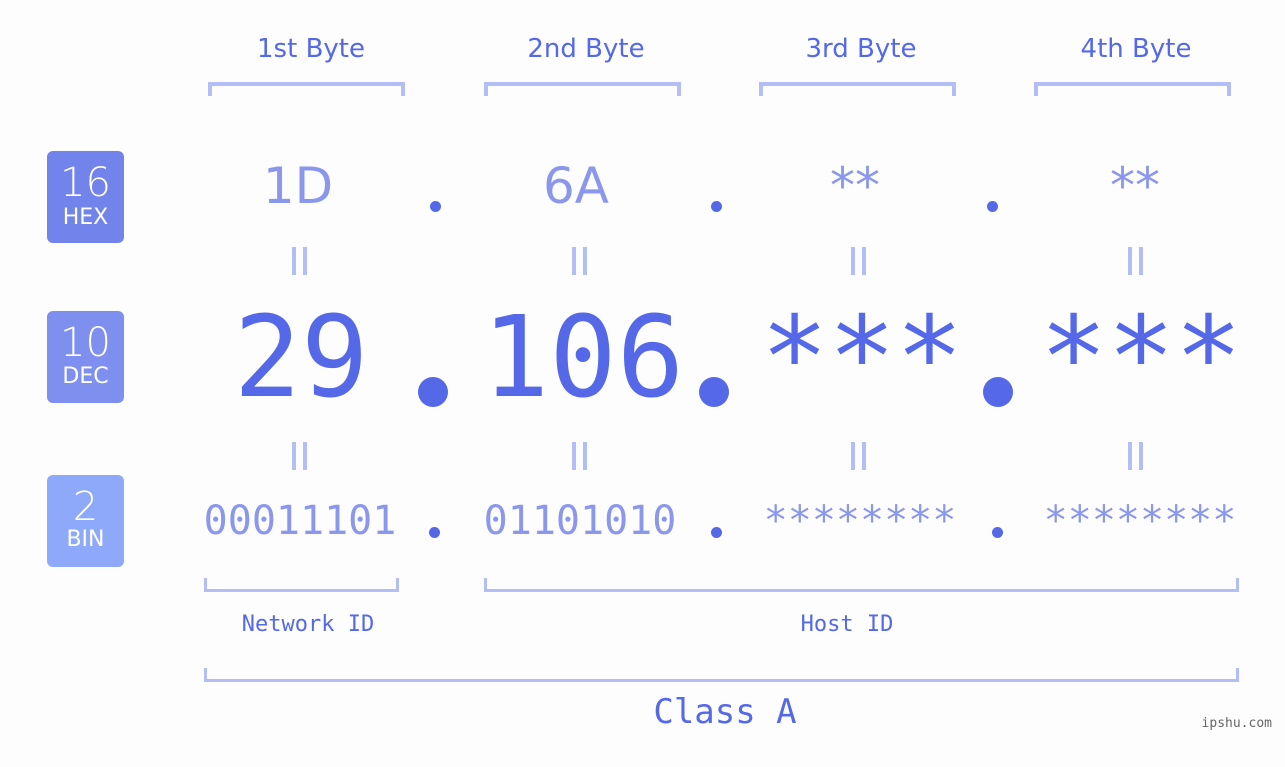 The width and height of the screenshot is (1285, 767). Describe the element at coordinates (575, 186) in the screenshot. I see `hex-byte-2: 6A` at that location.